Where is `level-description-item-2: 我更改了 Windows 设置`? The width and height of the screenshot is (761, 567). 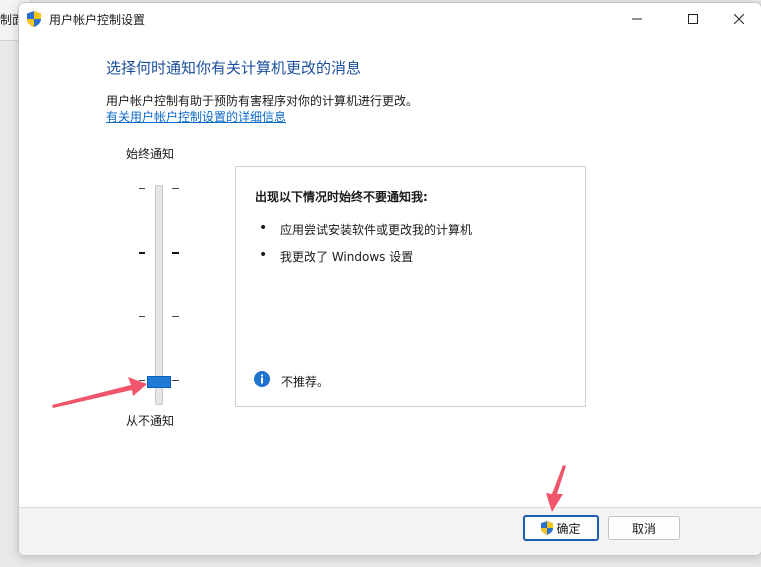 level-description-item-2: 我更改了 Windows 设置 is located at coordinates (347, 257).